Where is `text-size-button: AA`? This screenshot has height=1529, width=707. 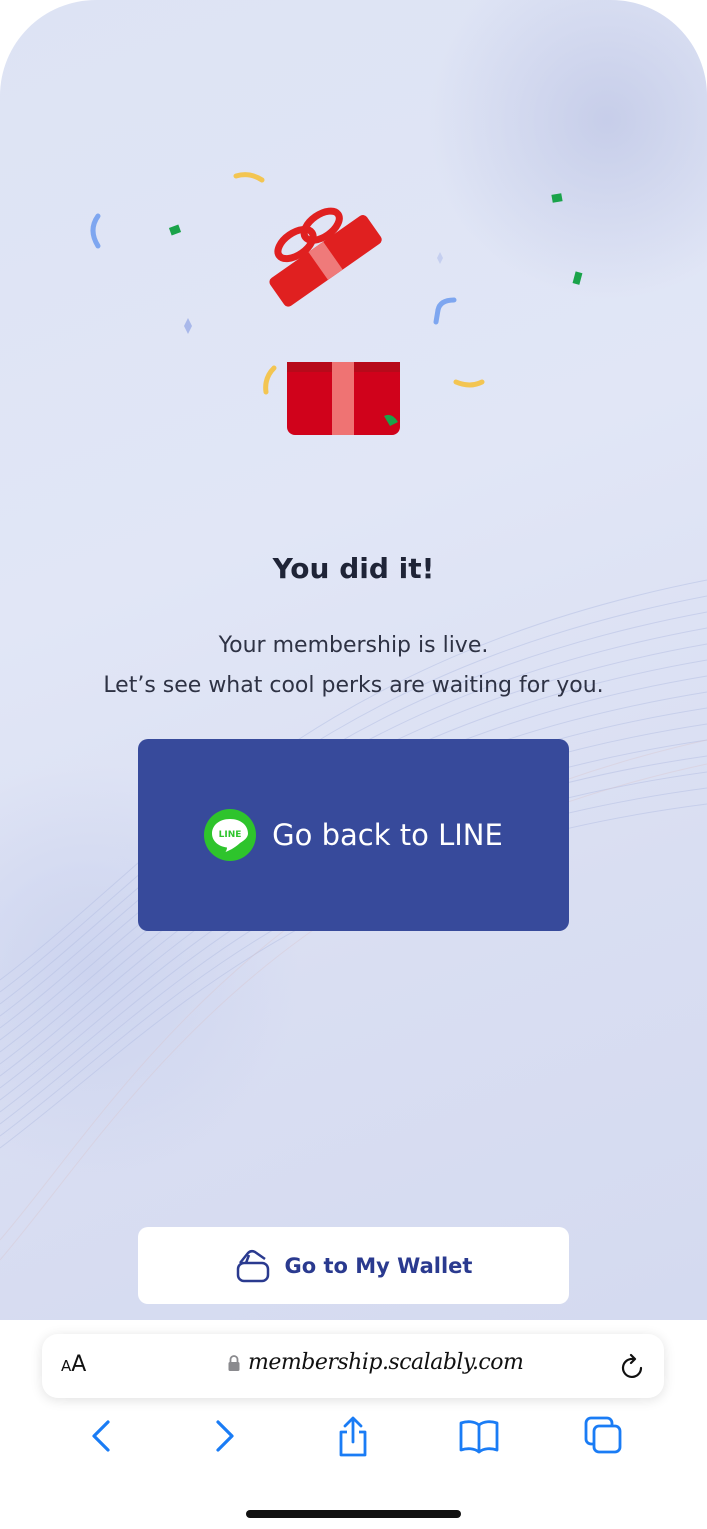
text-size-button: AA is located at coordinates (73, 1364).